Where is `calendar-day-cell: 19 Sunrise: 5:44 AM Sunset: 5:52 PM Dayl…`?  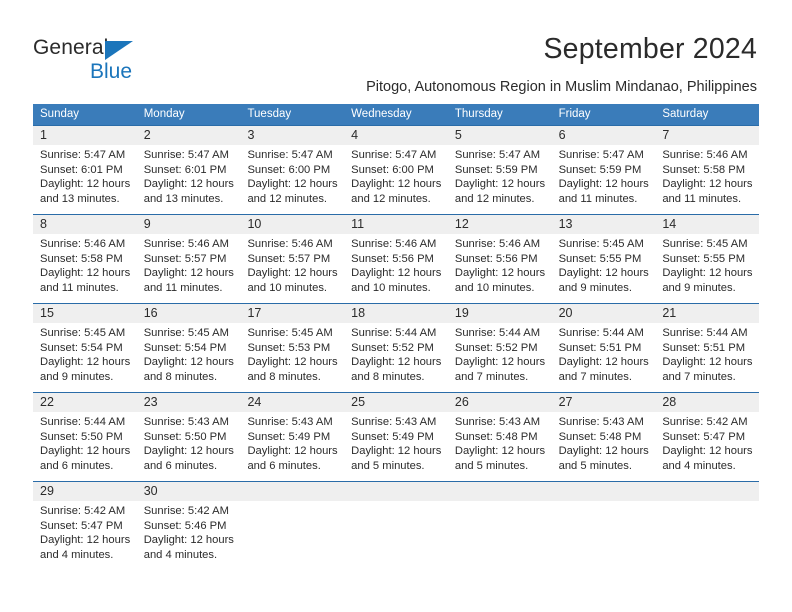 calendar-day-cell: 19 Sunrise: 5:44 AM Sunset: 5:52 PM Dayl… is located at coordinates (499, 348).